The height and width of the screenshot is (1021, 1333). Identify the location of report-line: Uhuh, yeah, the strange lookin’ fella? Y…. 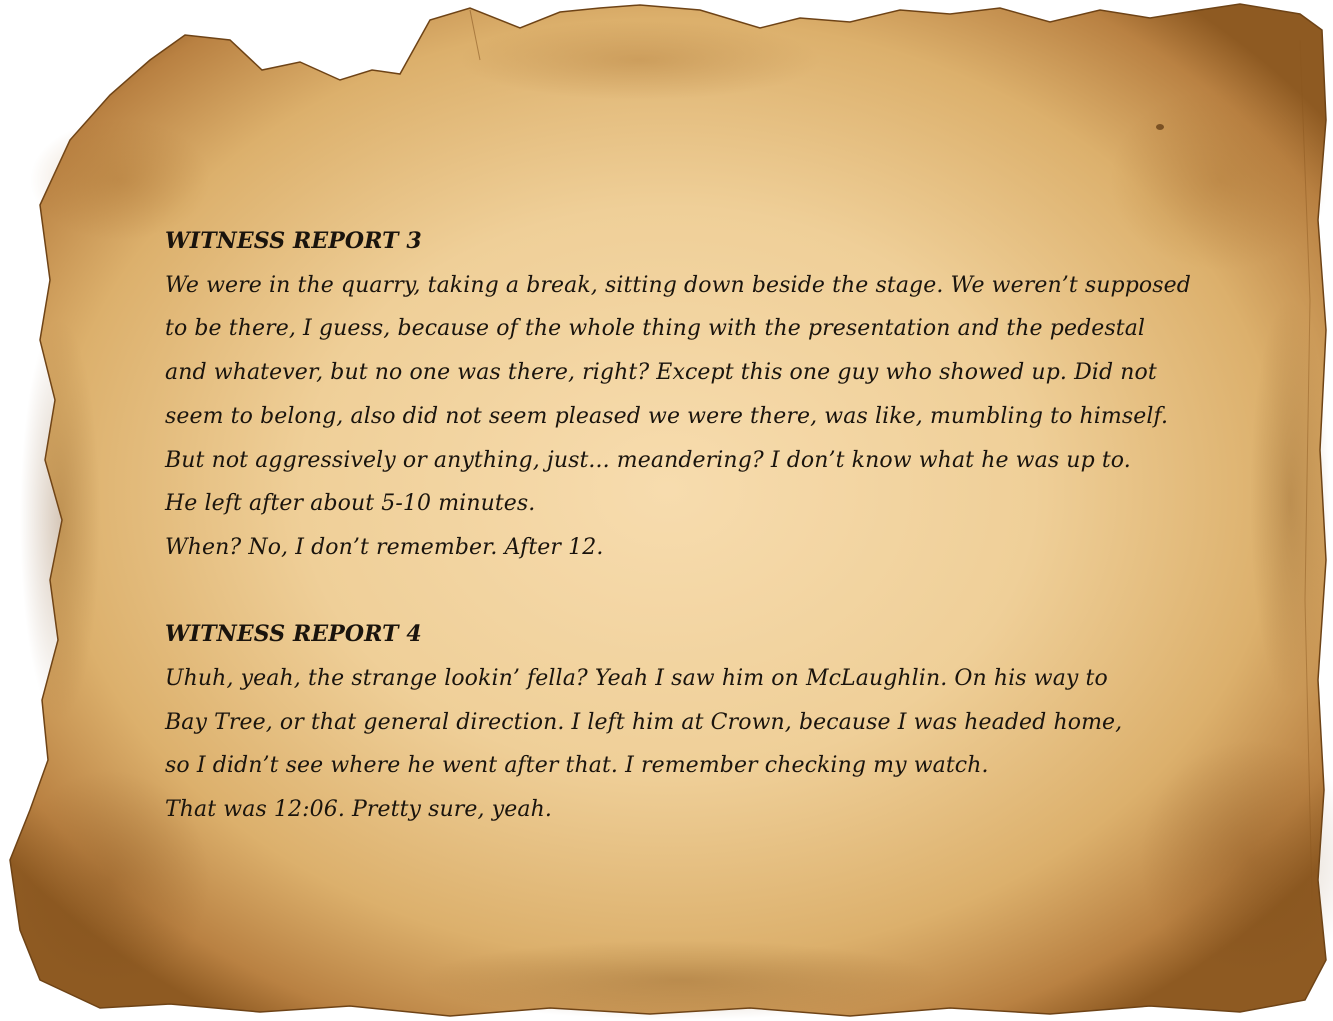
(636, 679).